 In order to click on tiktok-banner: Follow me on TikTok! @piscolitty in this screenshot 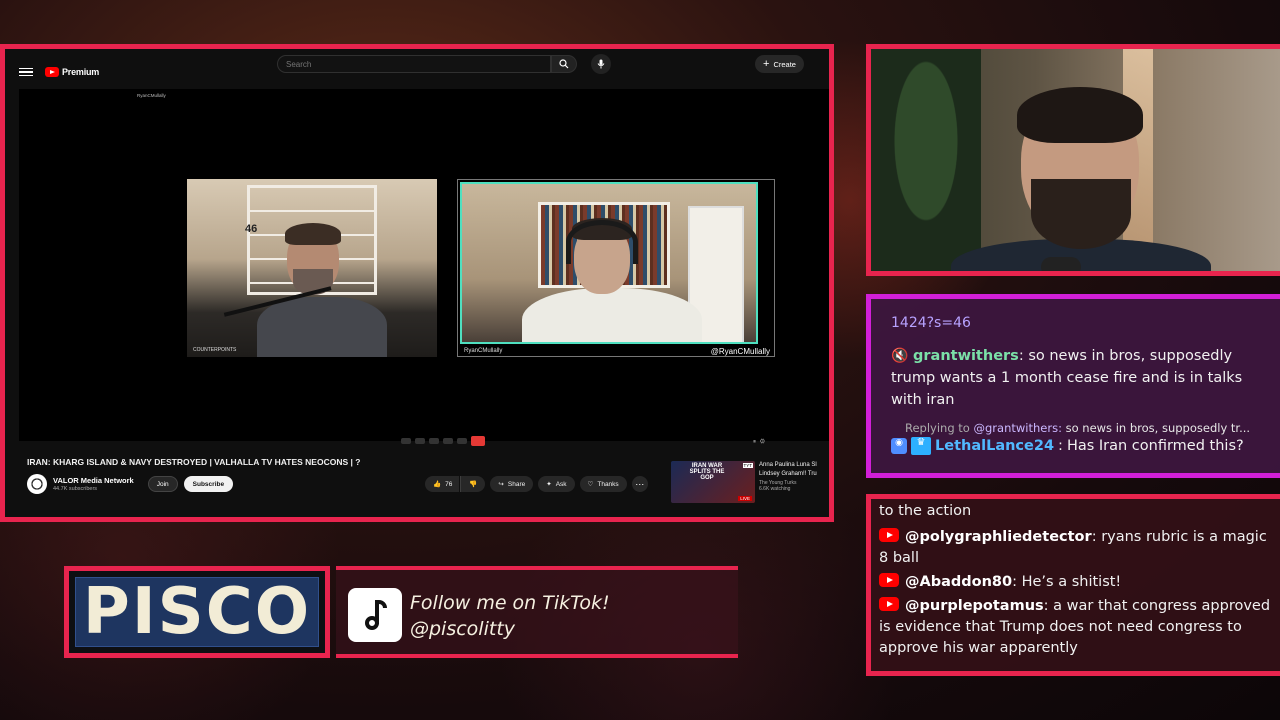, I will do `click(537, 612)`.